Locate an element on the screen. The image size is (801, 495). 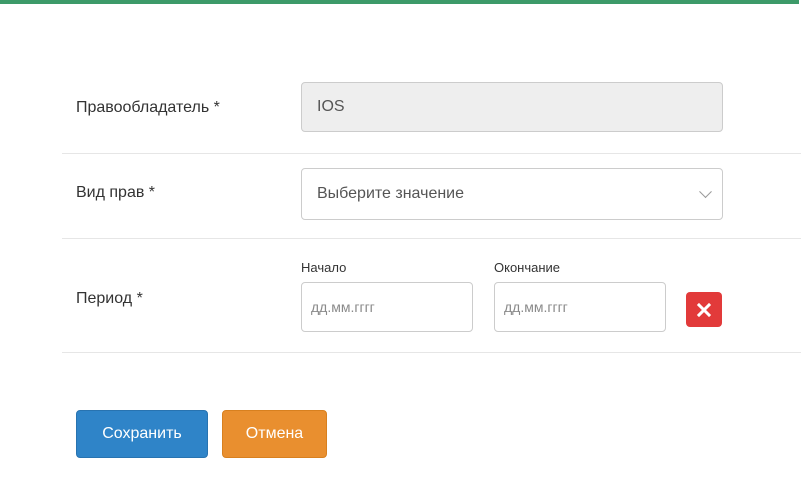
rightsholder-field: IOS is located at coordinates (512, 107).